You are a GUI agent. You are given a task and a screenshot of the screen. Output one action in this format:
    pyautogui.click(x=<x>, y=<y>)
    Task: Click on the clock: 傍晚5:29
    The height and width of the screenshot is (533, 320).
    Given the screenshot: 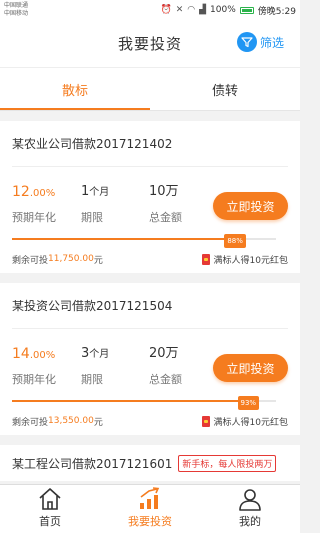 What is the action you would take?
    pyautogui.click(x=276, y=11)
    